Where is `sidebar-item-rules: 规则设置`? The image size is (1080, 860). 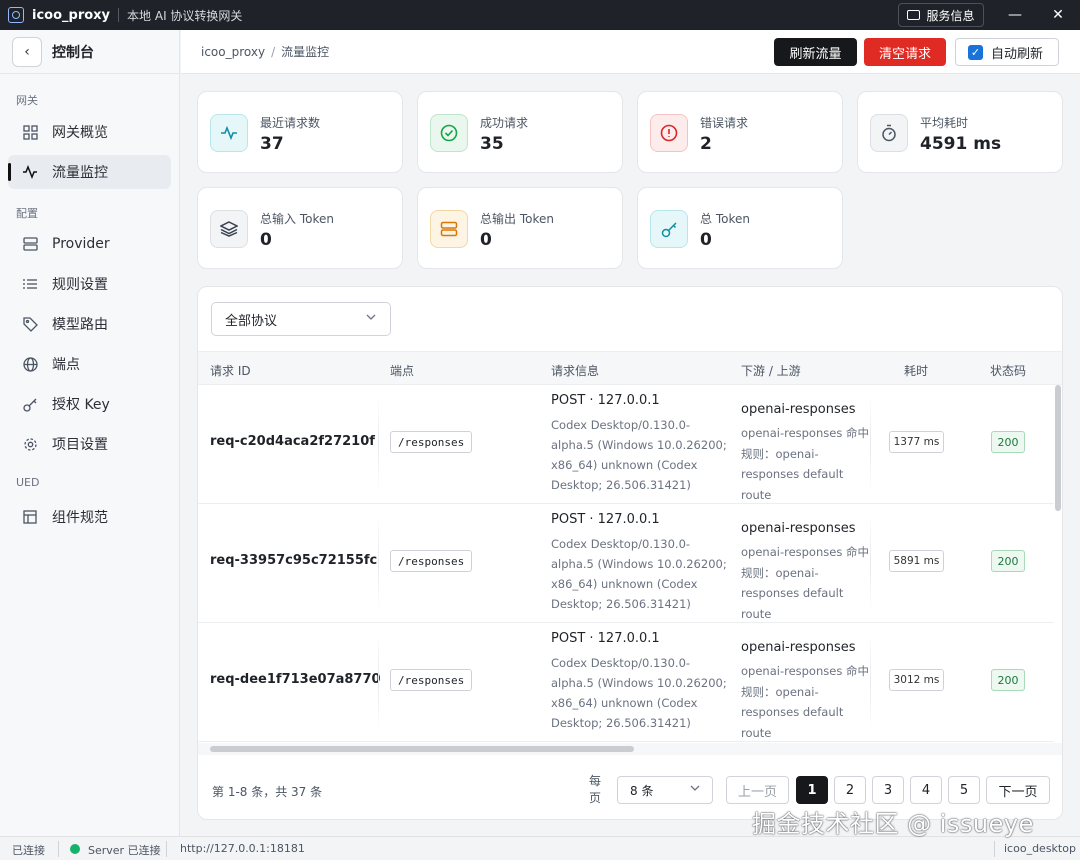 sidebar-item-rules: 规则设置 is located at coordinates (89, 284).